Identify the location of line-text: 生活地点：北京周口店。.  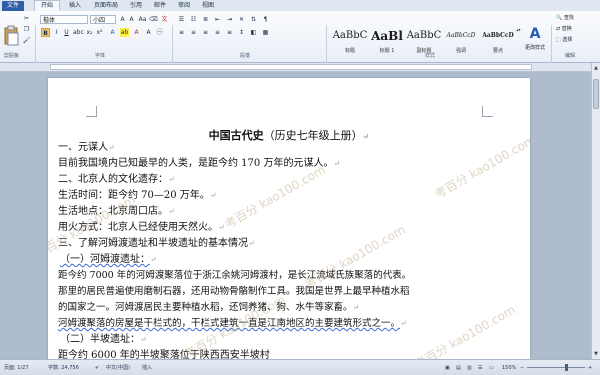
(113, 211).